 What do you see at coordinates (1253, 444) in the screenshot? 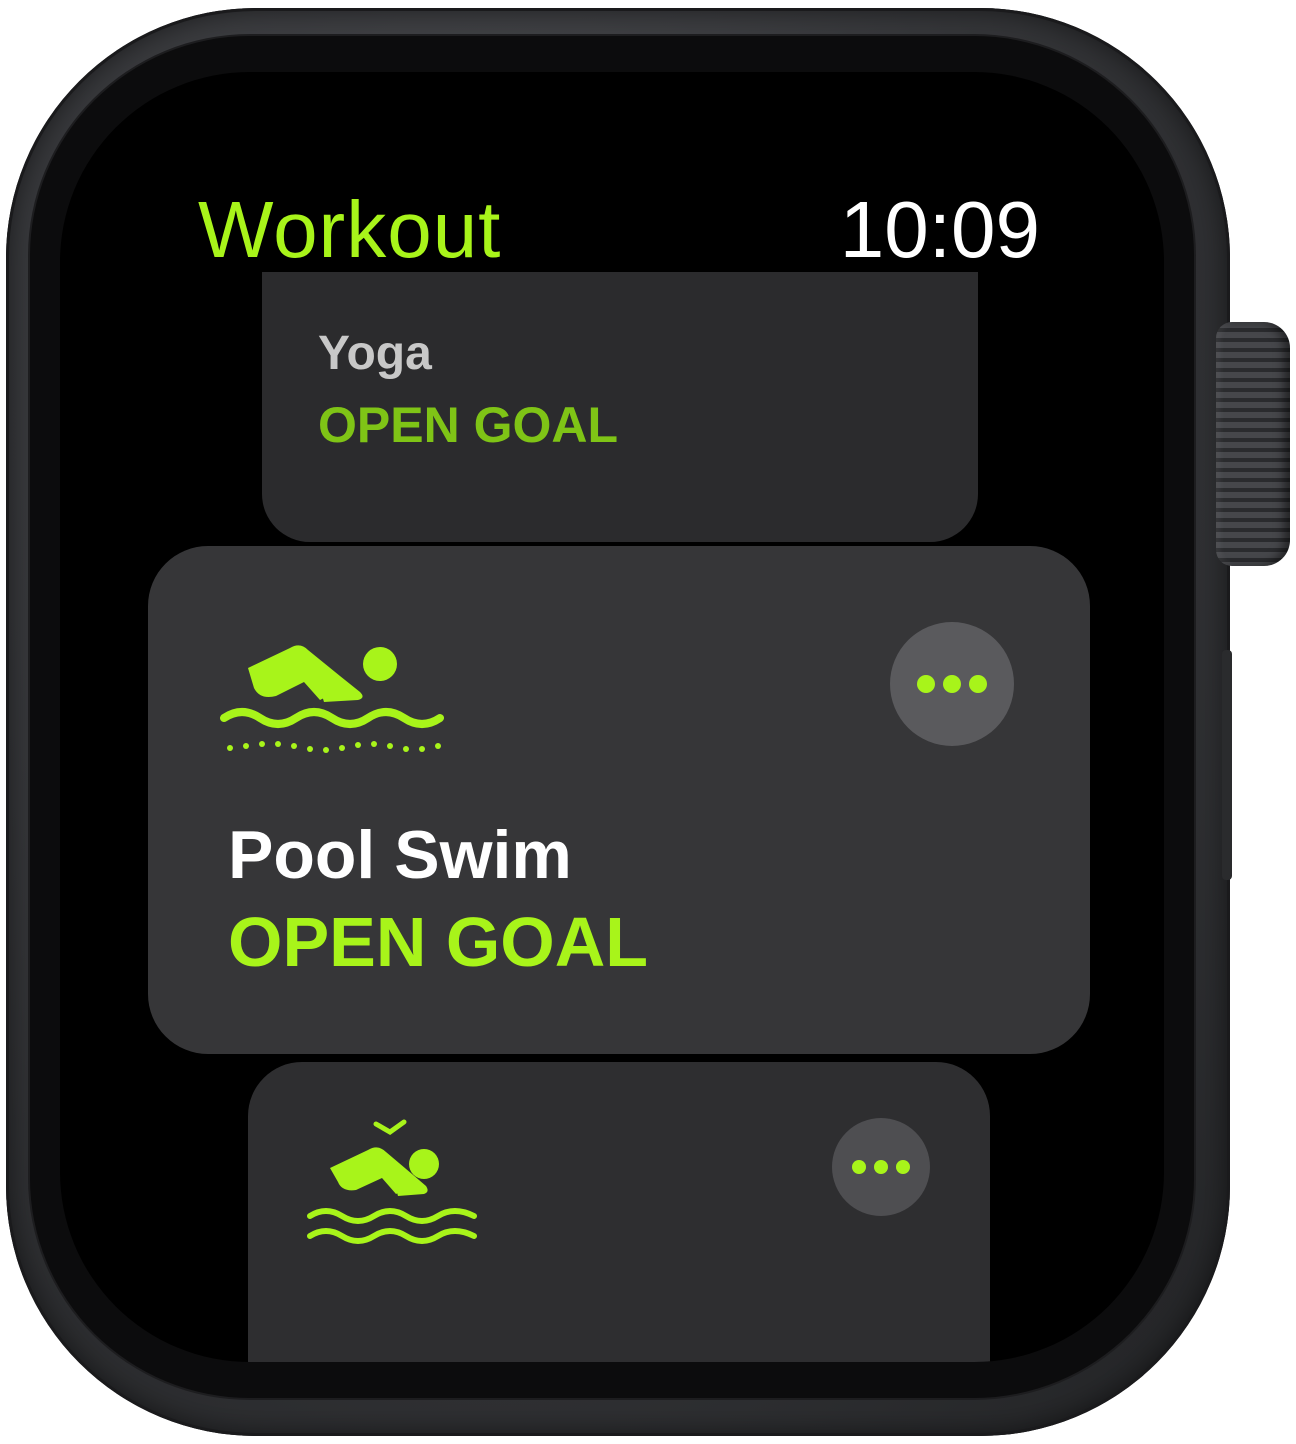
I see `digital-crown` at bounding box center [1253, 444].